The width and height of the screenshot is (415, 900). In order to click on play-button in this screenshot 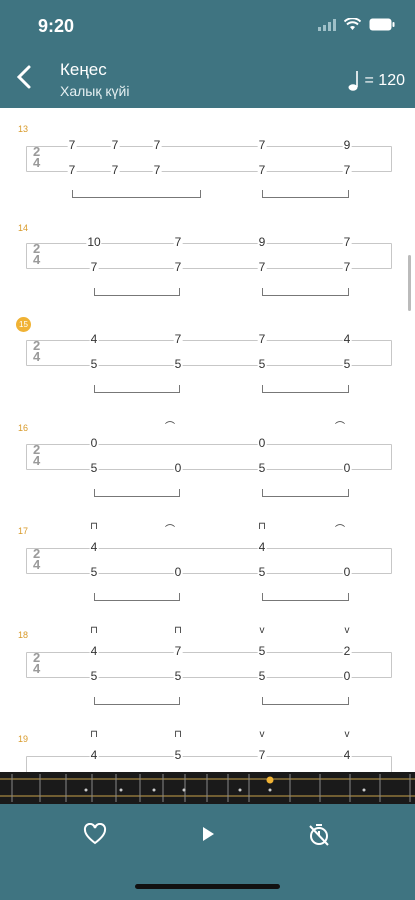, I will do `click(208, 834)`.